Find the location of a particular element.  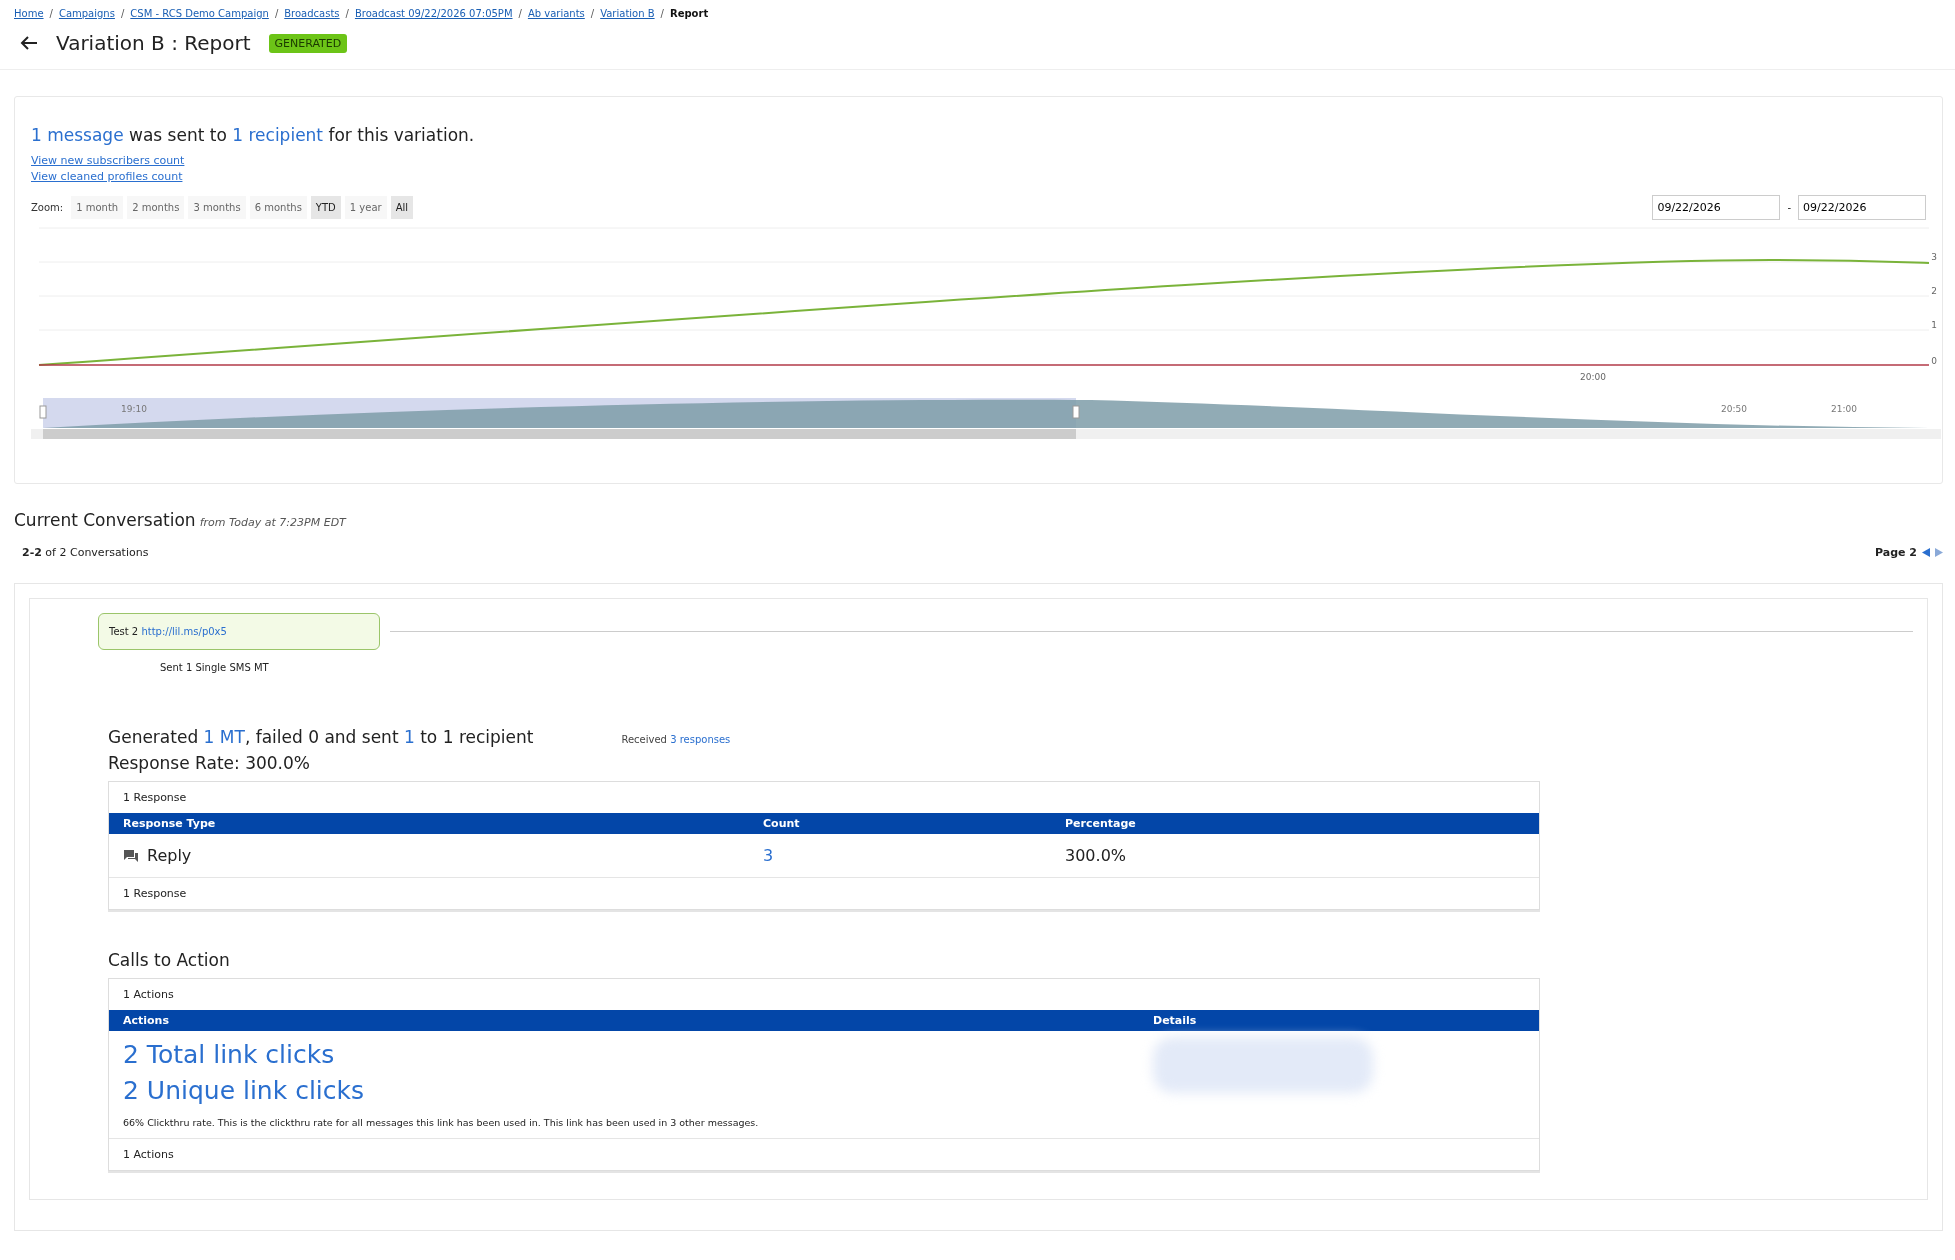

zoom-range-button: 2 months is located at coordinates (156, 207).